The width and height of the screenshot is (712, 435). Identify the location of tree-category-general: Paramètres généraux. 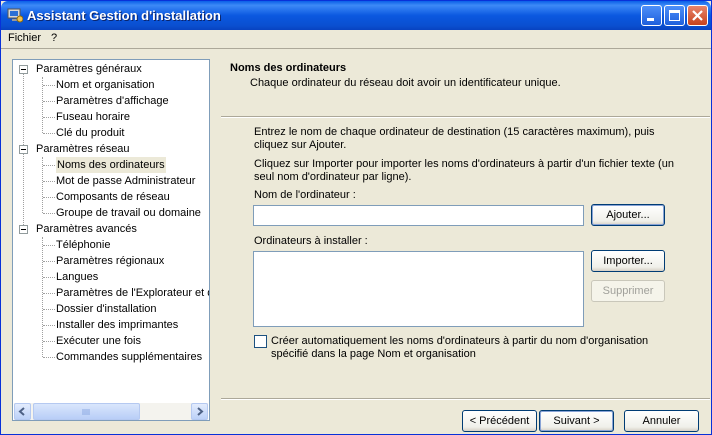
(89, 69).